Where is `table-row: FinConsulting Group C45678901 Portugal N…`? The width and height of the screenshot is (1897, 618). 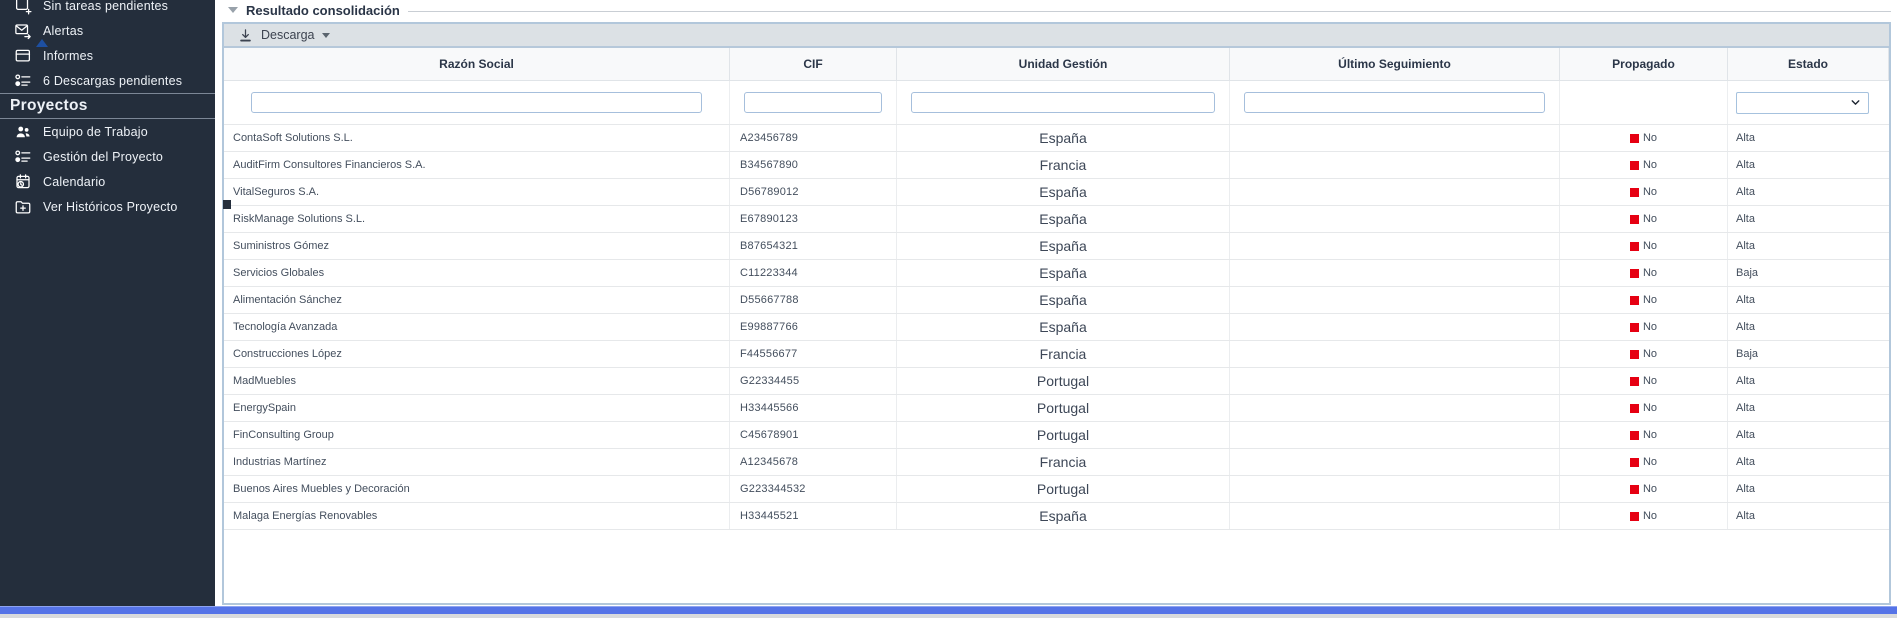
table-row: FinConsulting Group C45678901 Portugal N… is located at coordinates (1056, 435).